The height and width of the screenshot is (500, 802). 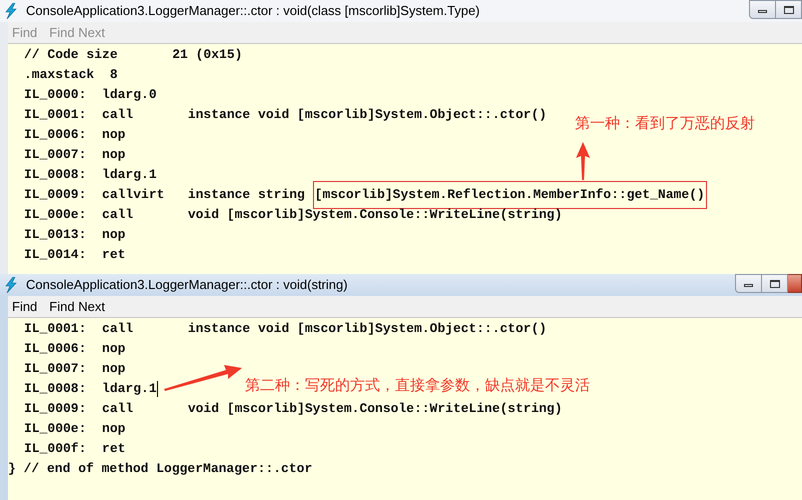 What do you see at coordinates (75, 255) in the screenshot?
I see `code-line: IL_0014: ret` at bounding box center [75, 255].